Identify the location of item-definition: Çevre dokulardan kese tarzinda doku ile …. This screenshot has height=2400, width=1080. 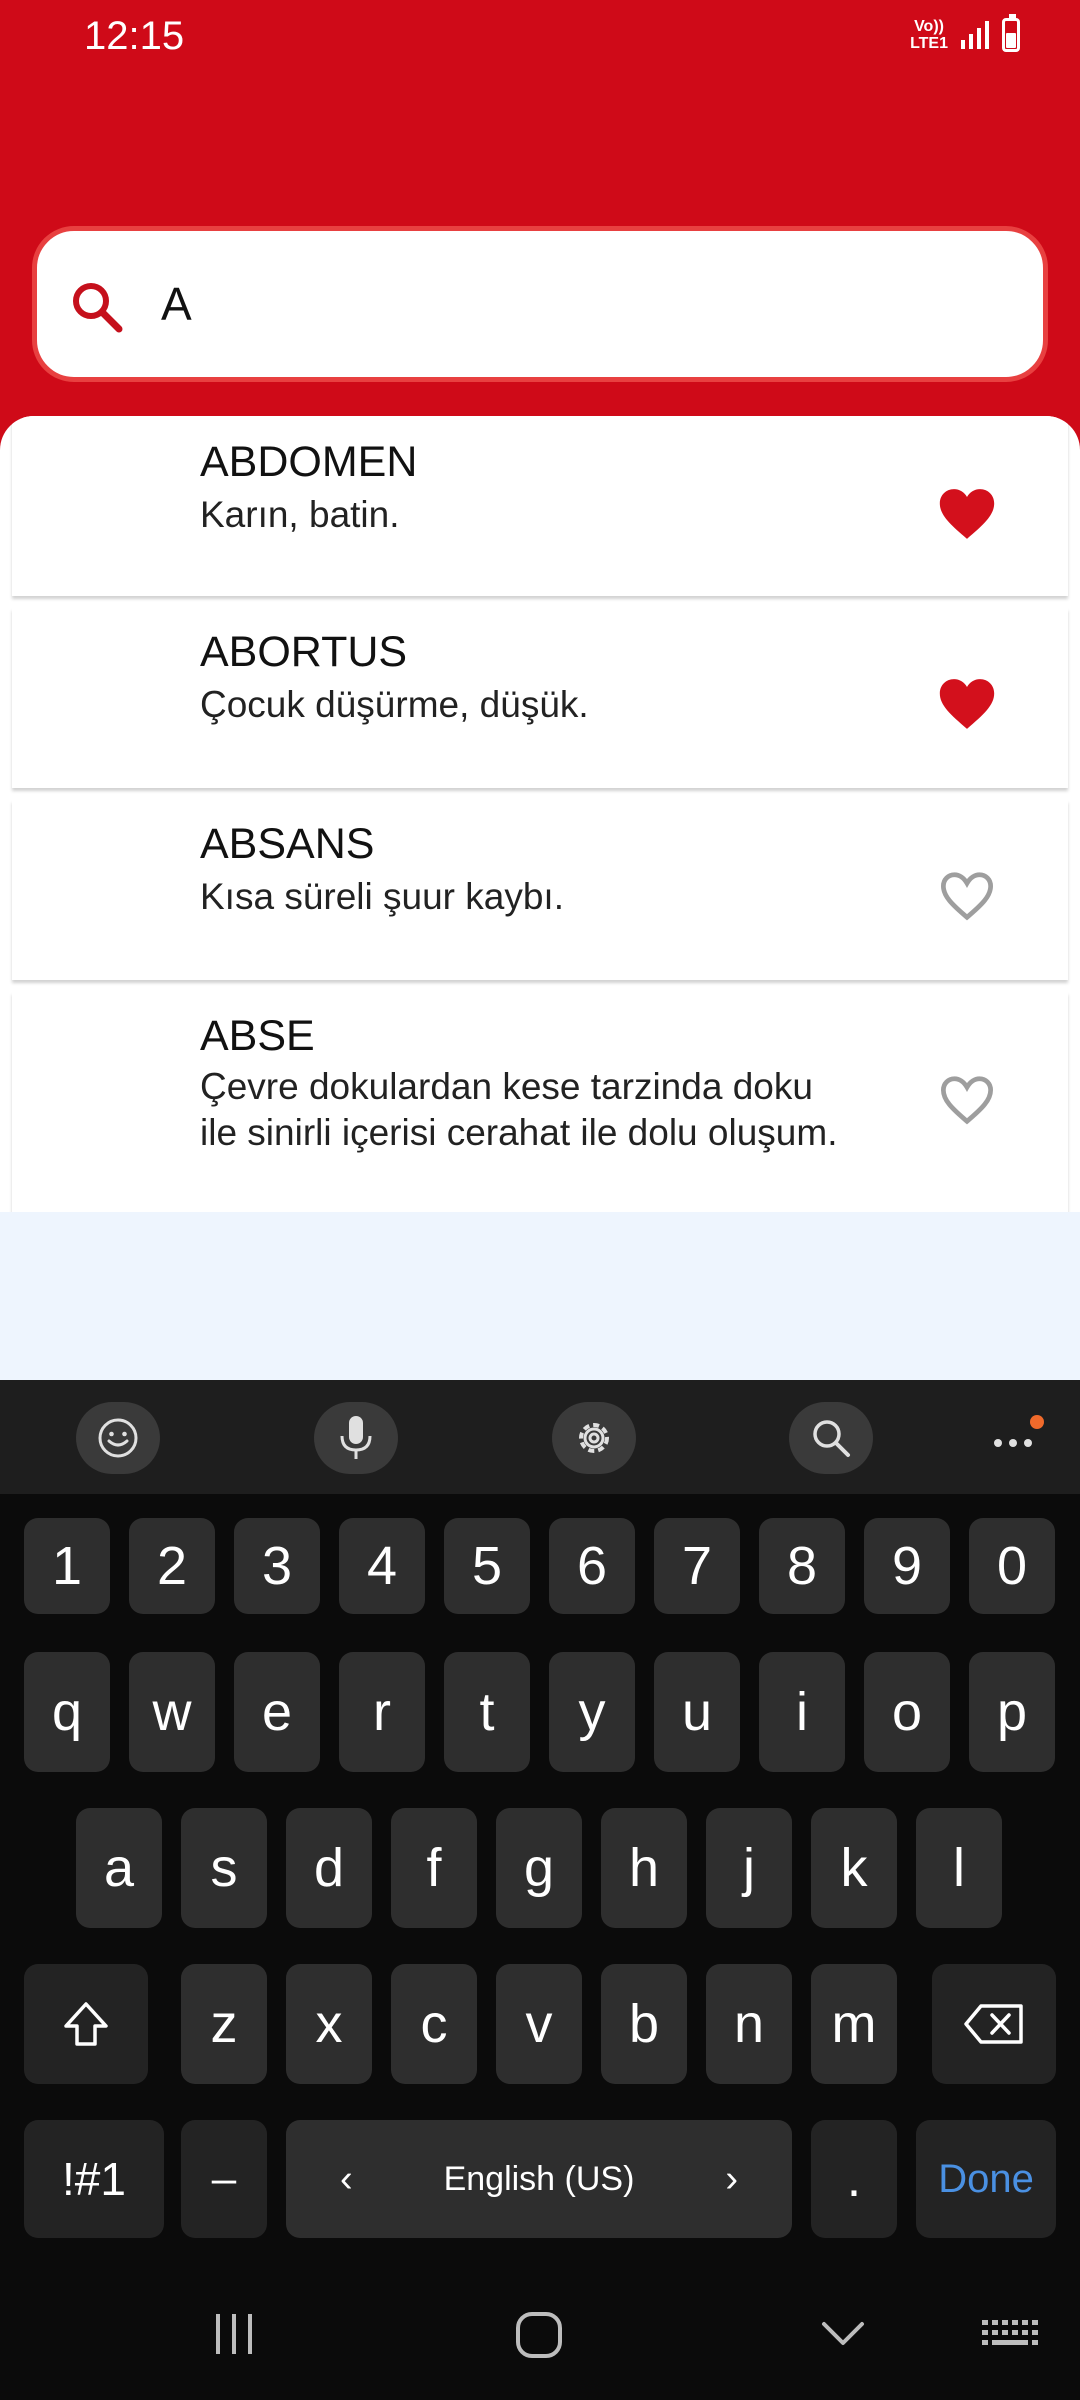
(519, 1109).